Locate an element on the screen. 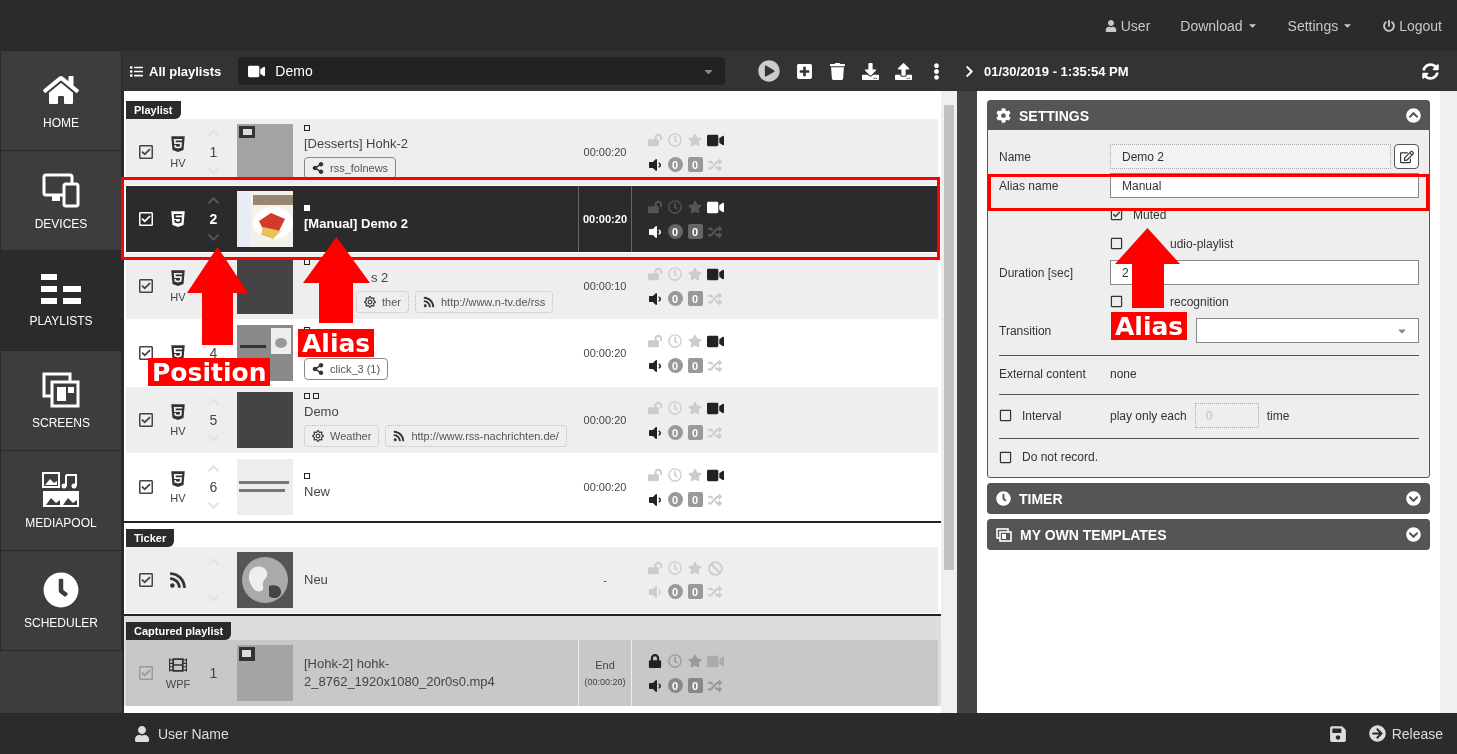 The image size is (1457, 754). playlist-select: Demo is located at coordinates (481, 71).